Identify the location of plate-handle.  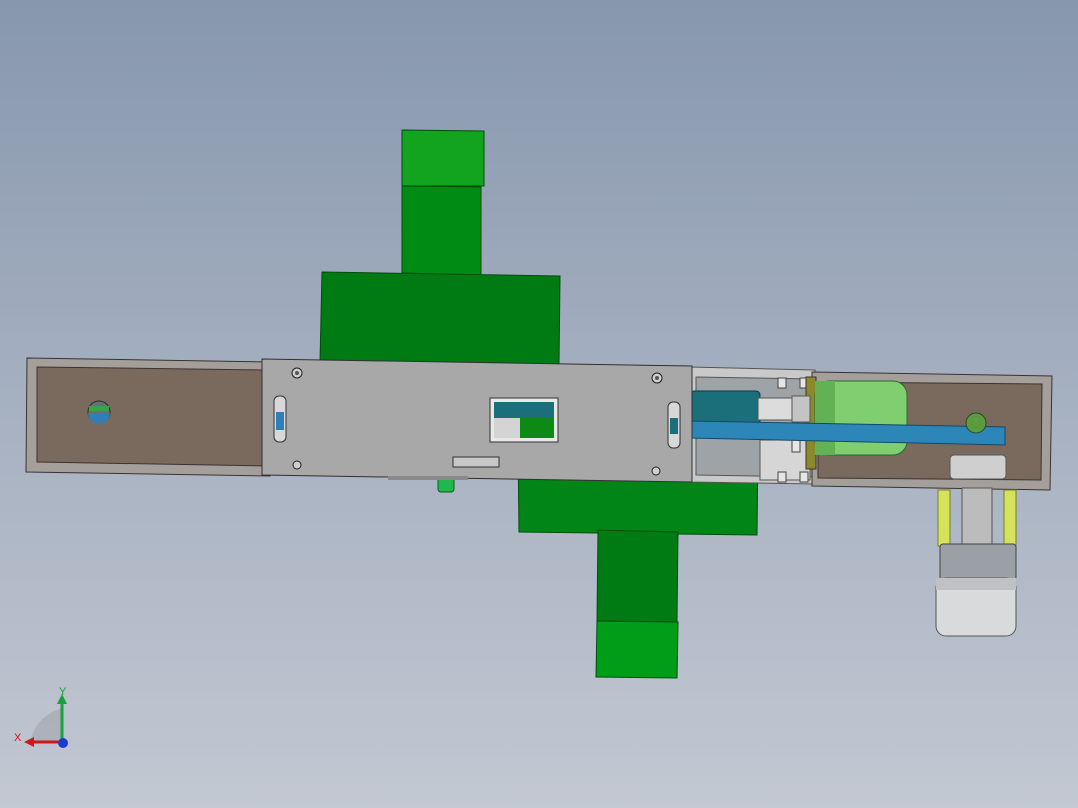
(476, 462).